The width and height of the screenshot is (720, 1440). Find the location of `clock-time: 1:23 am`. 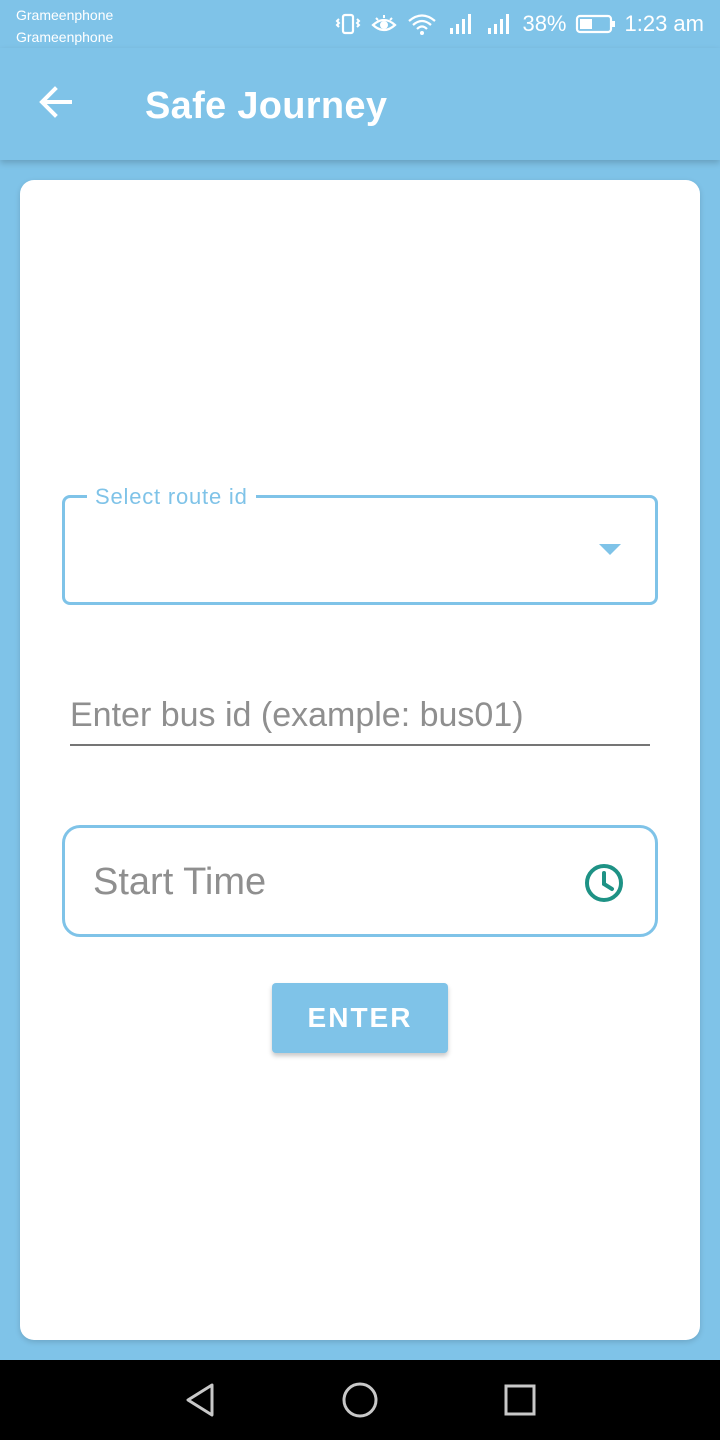

clock-time: 1:23 am is located at coordinates (664, 23).